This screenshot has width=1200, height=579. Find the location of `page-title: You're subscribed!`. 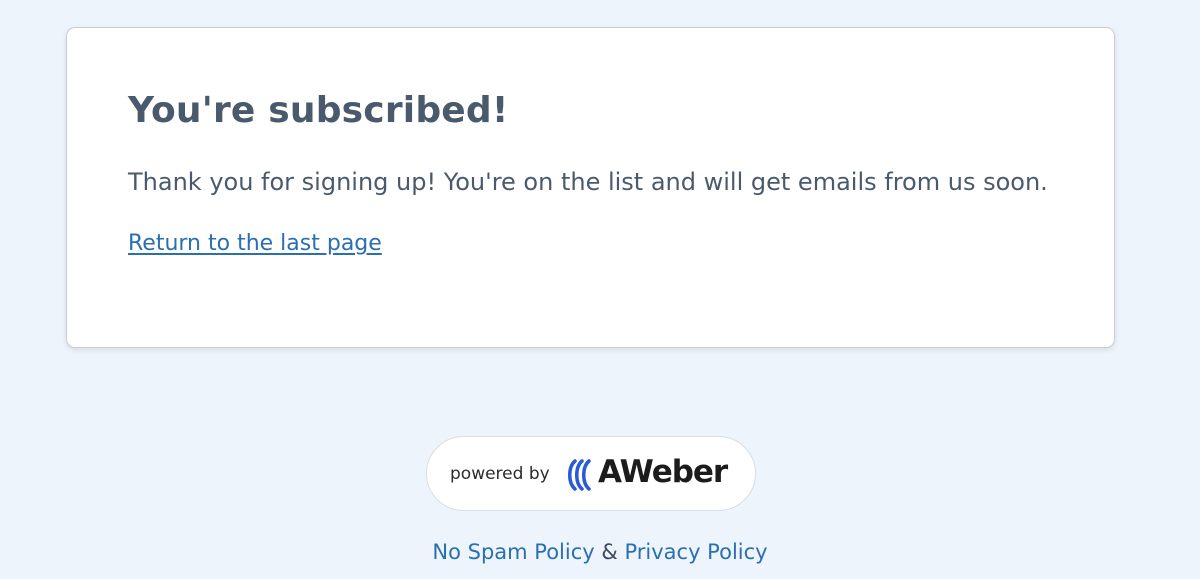

page-title: You're subscribed! is located at coordinates (318, 110).